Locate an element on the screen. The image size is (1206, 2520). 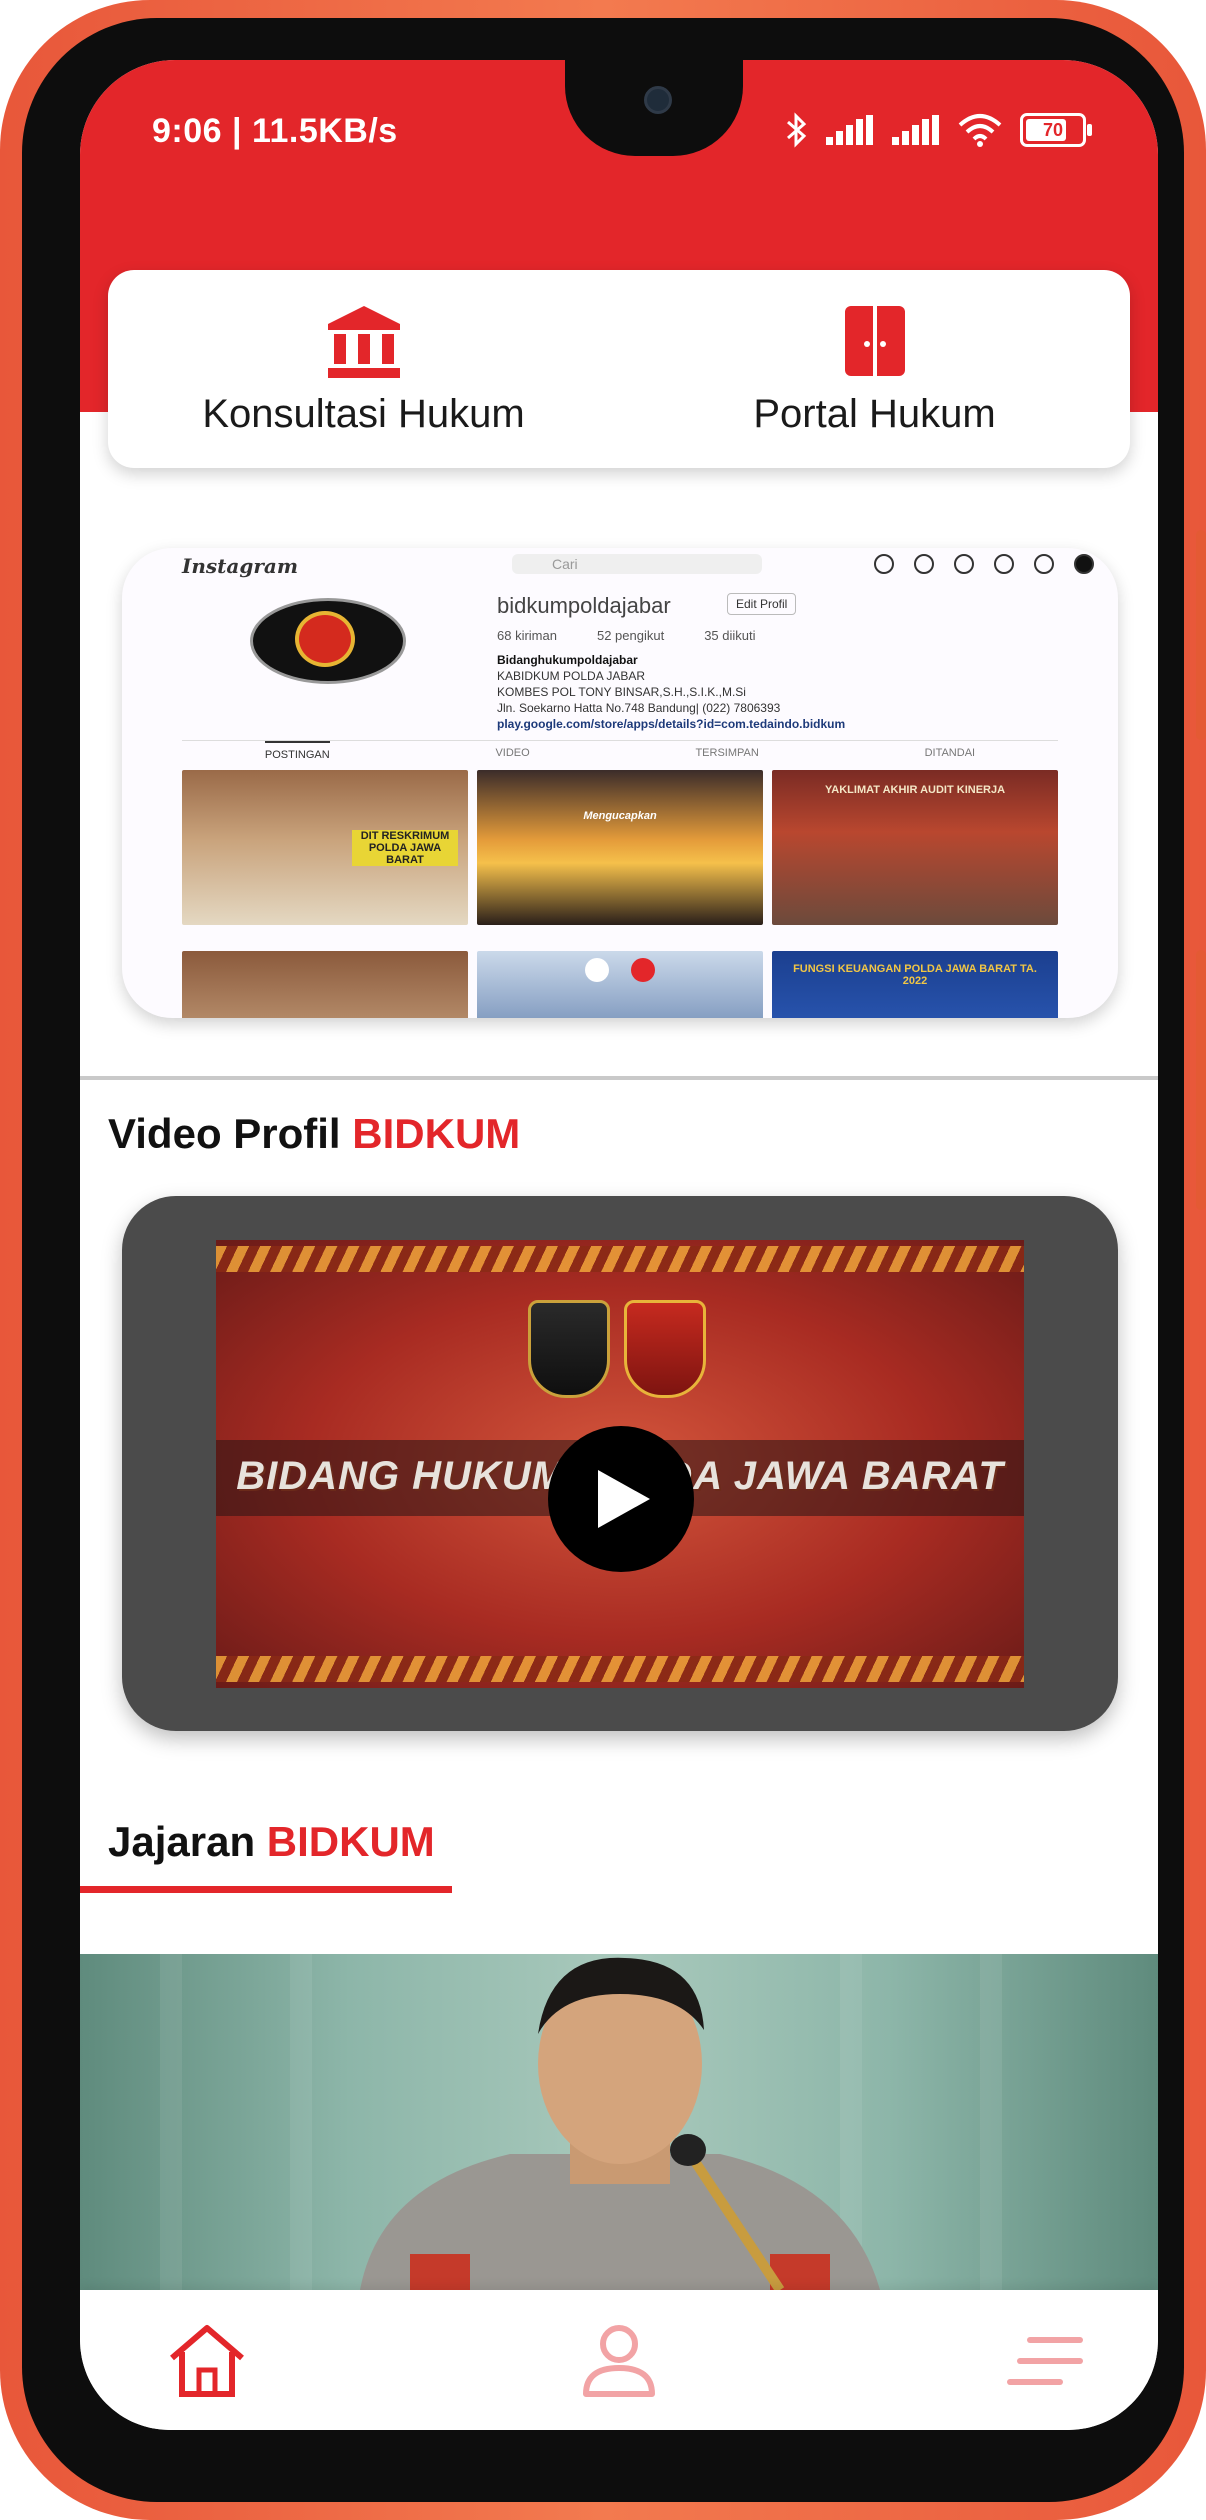
post-thumbnail: DIT RESKRIMUM POLDA JAWA BARAT is located at coordinates (325, 847).